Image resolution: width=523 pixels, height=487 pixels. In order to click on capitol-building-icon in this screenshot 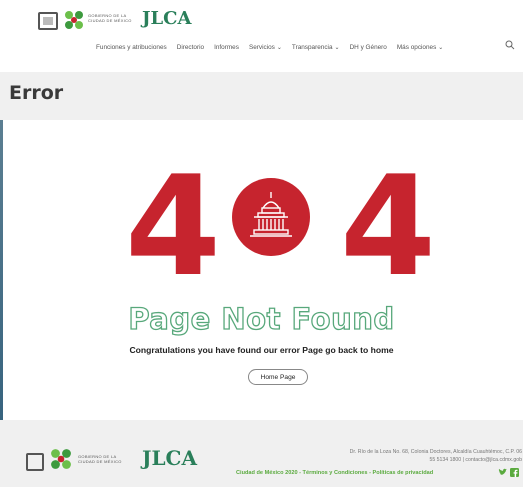, I will do `click(271, 217)`.